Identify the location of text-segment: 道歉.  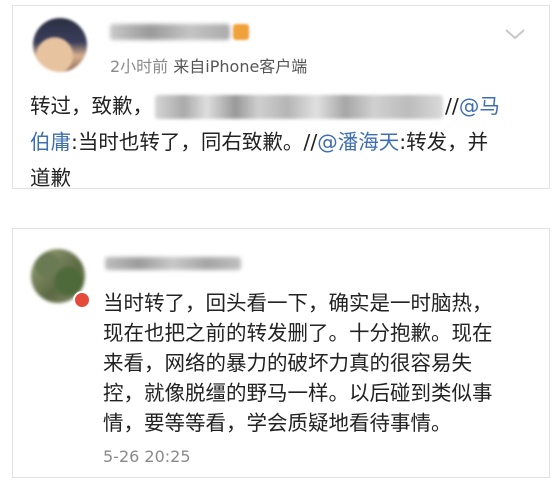
(50, 178).